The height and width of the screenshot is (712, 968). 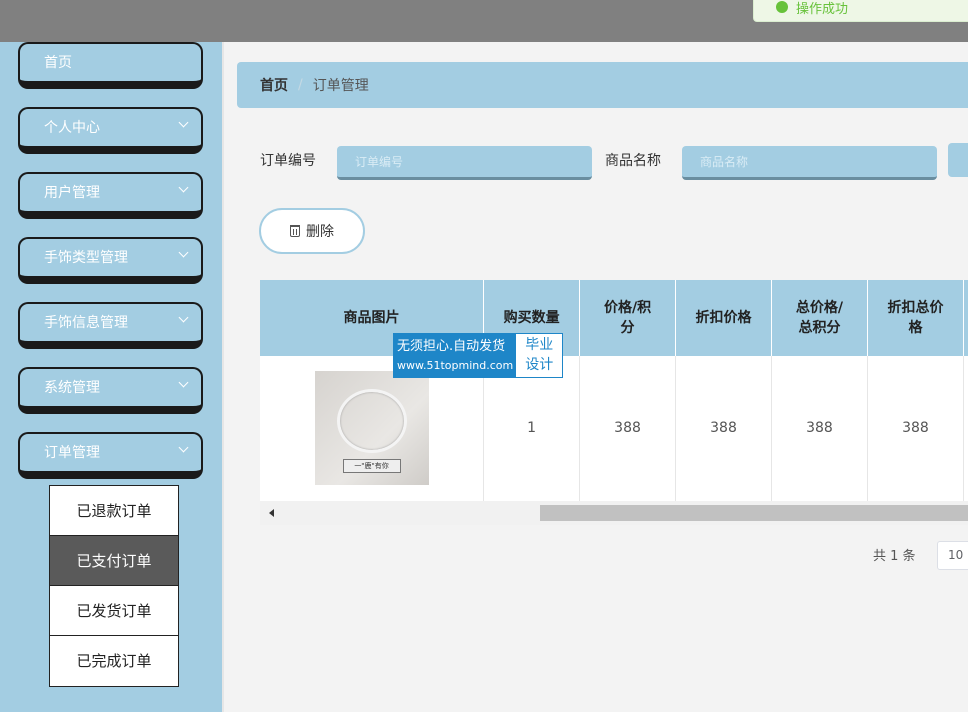 I want to click on sidebar-item-label: 手饰类型管理, so click(x=86, y=258).